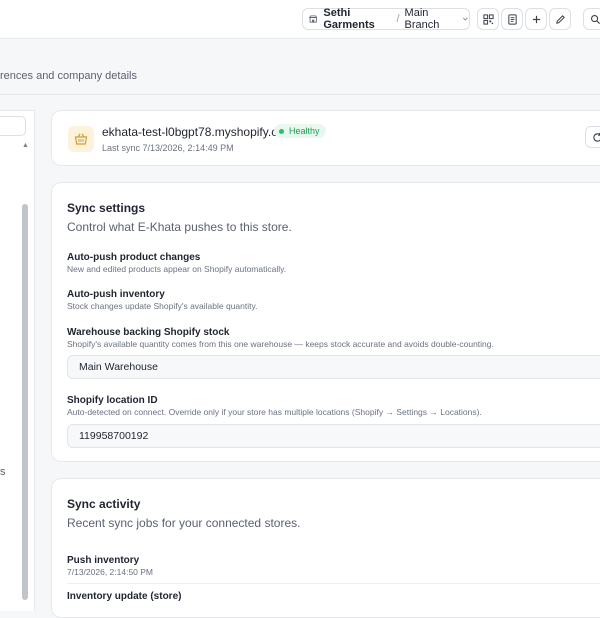  What do you see at coordinates (596, 137) in the screenshot?
I see `refresh-icon` at bounding box center [596, 137].